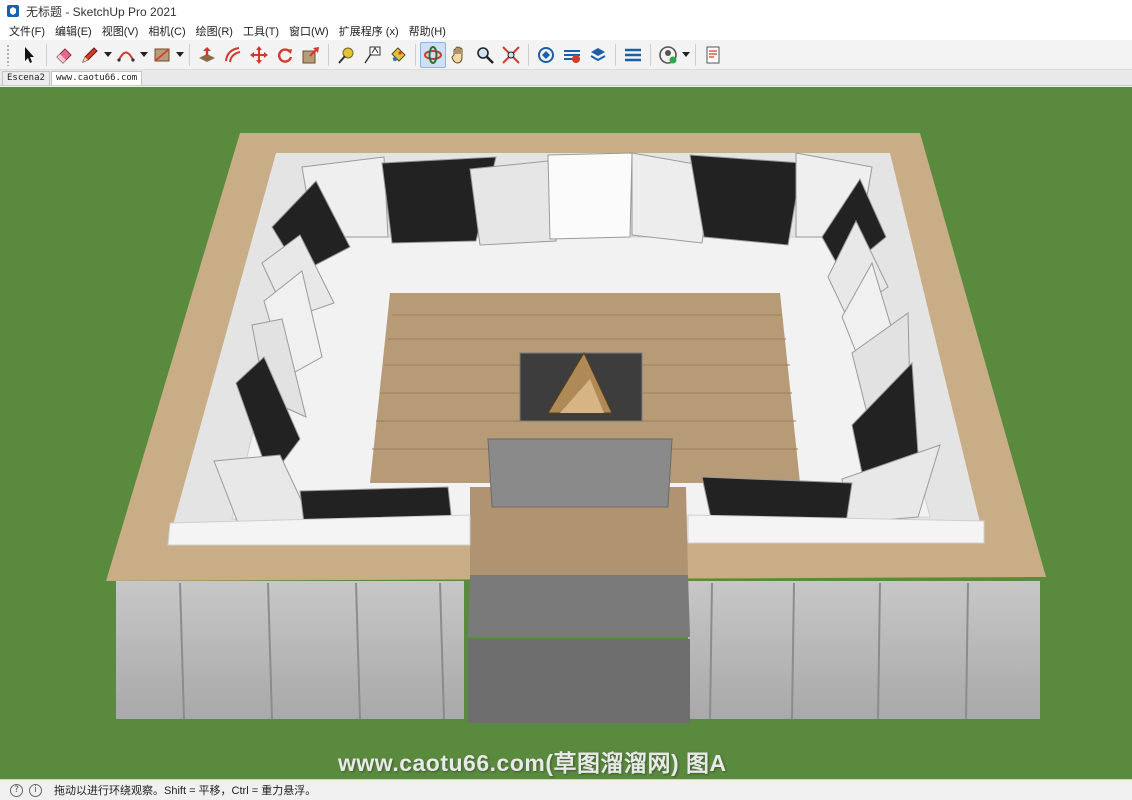  I want to click on menu-draw: 绘图(R), so click(214, 31).